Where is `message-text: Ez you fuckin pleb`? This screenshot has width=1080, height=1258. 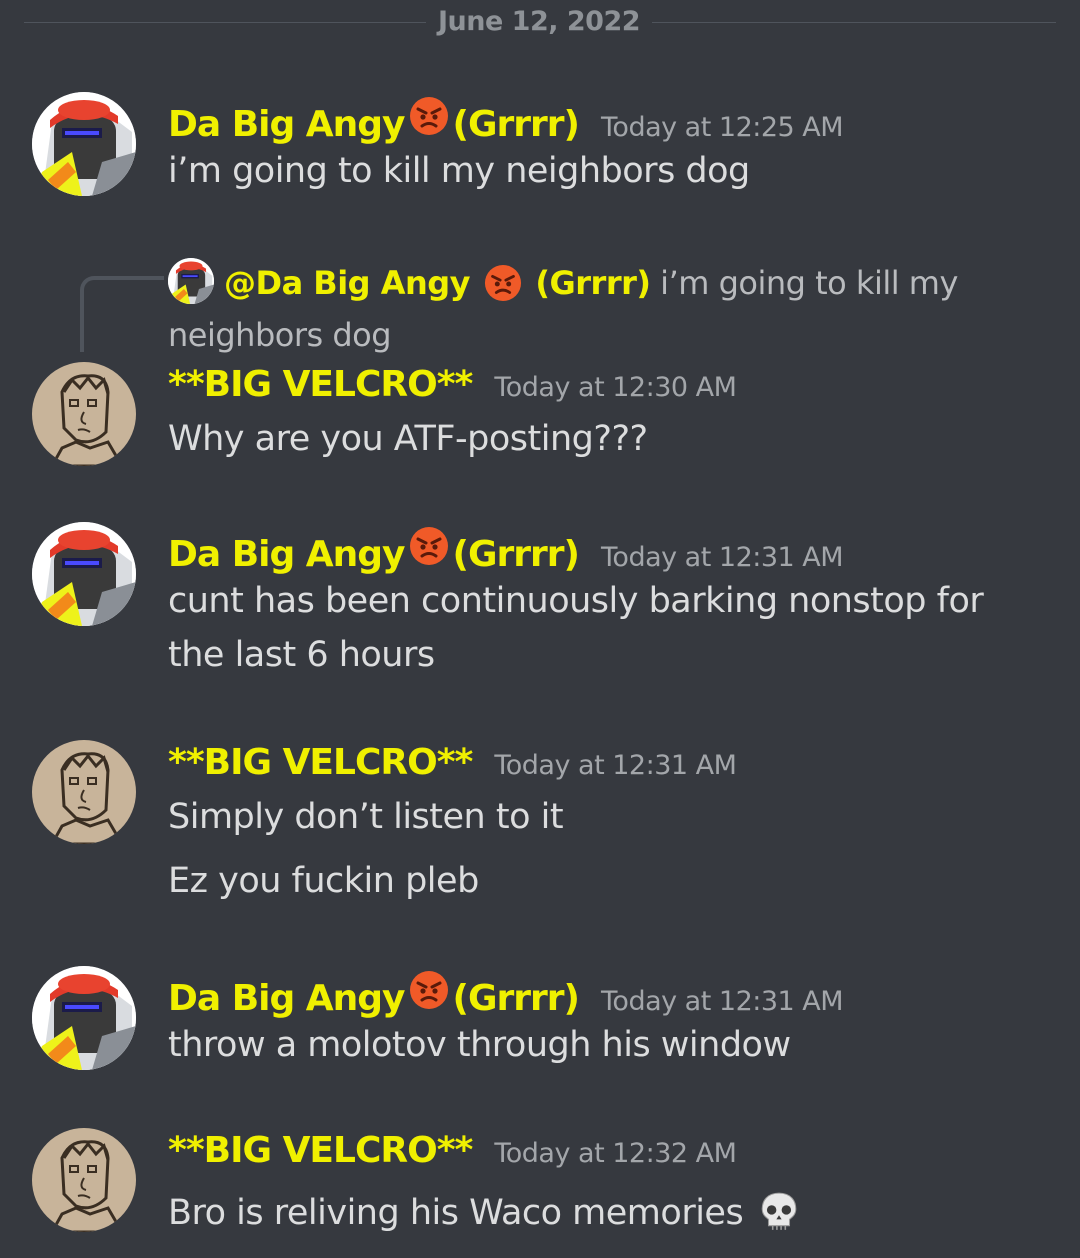
message-text: Ez you fuckin pleb is located at coordinates (323, 881).